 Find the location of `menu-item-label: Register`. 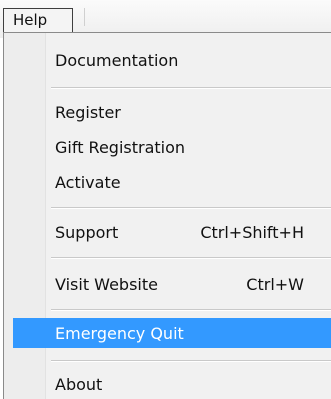

menu-item-label: Register is located at coordinates (88, 112).